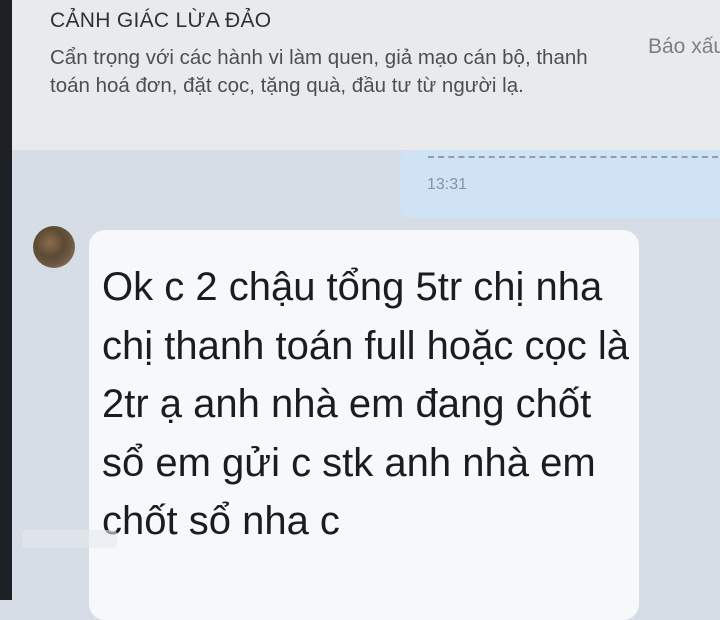  I want to click on decorative-highlight, so click(69, 539).